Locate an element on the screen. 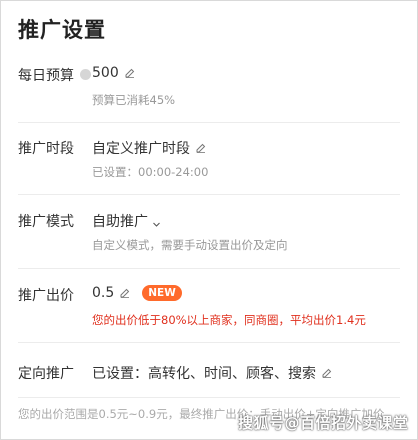 The image size is (418, 440). targeting-value-wrap: 已设置：高转化、时间、顾客、搜索 is located at coordinates (212, 373).